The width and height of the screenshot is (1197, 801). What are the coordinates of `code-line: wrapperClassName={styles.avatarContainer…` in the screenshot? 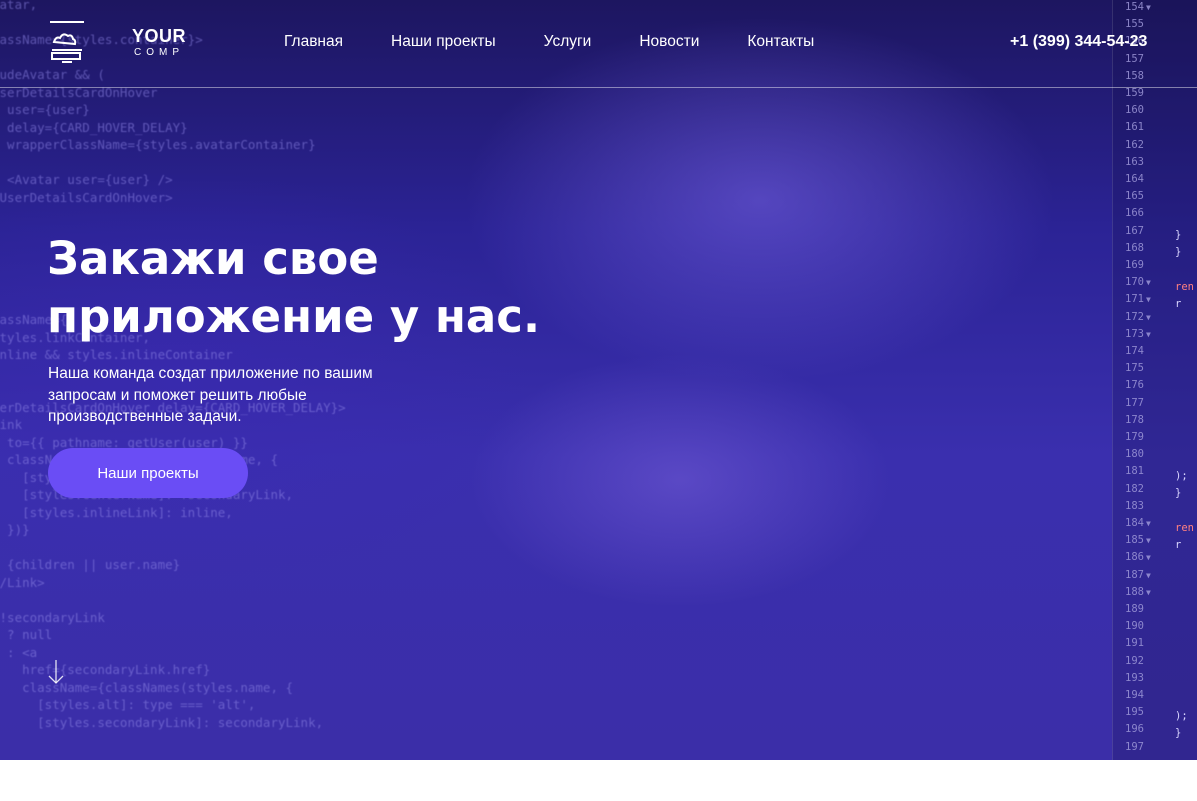 It's located at (158, 144).